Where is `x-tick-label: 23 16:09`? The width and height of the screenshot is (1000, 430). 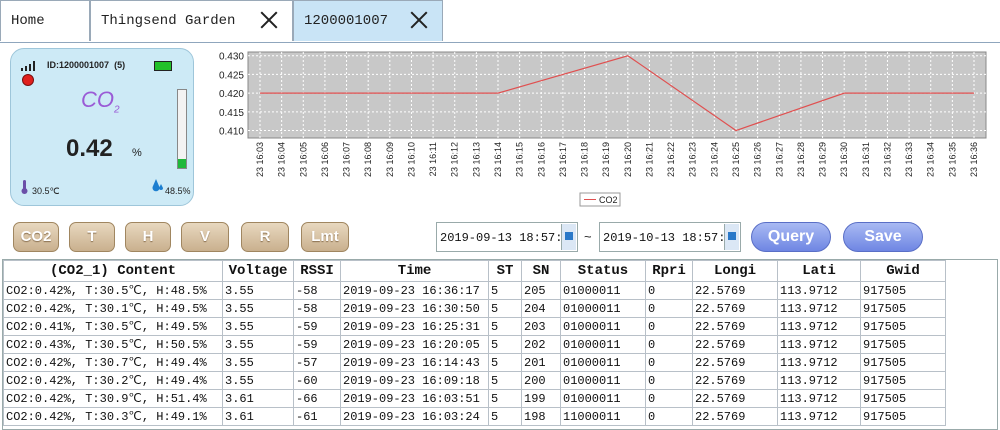 x-tick-label: 23 16:09 is located at coordinates (390, 159).